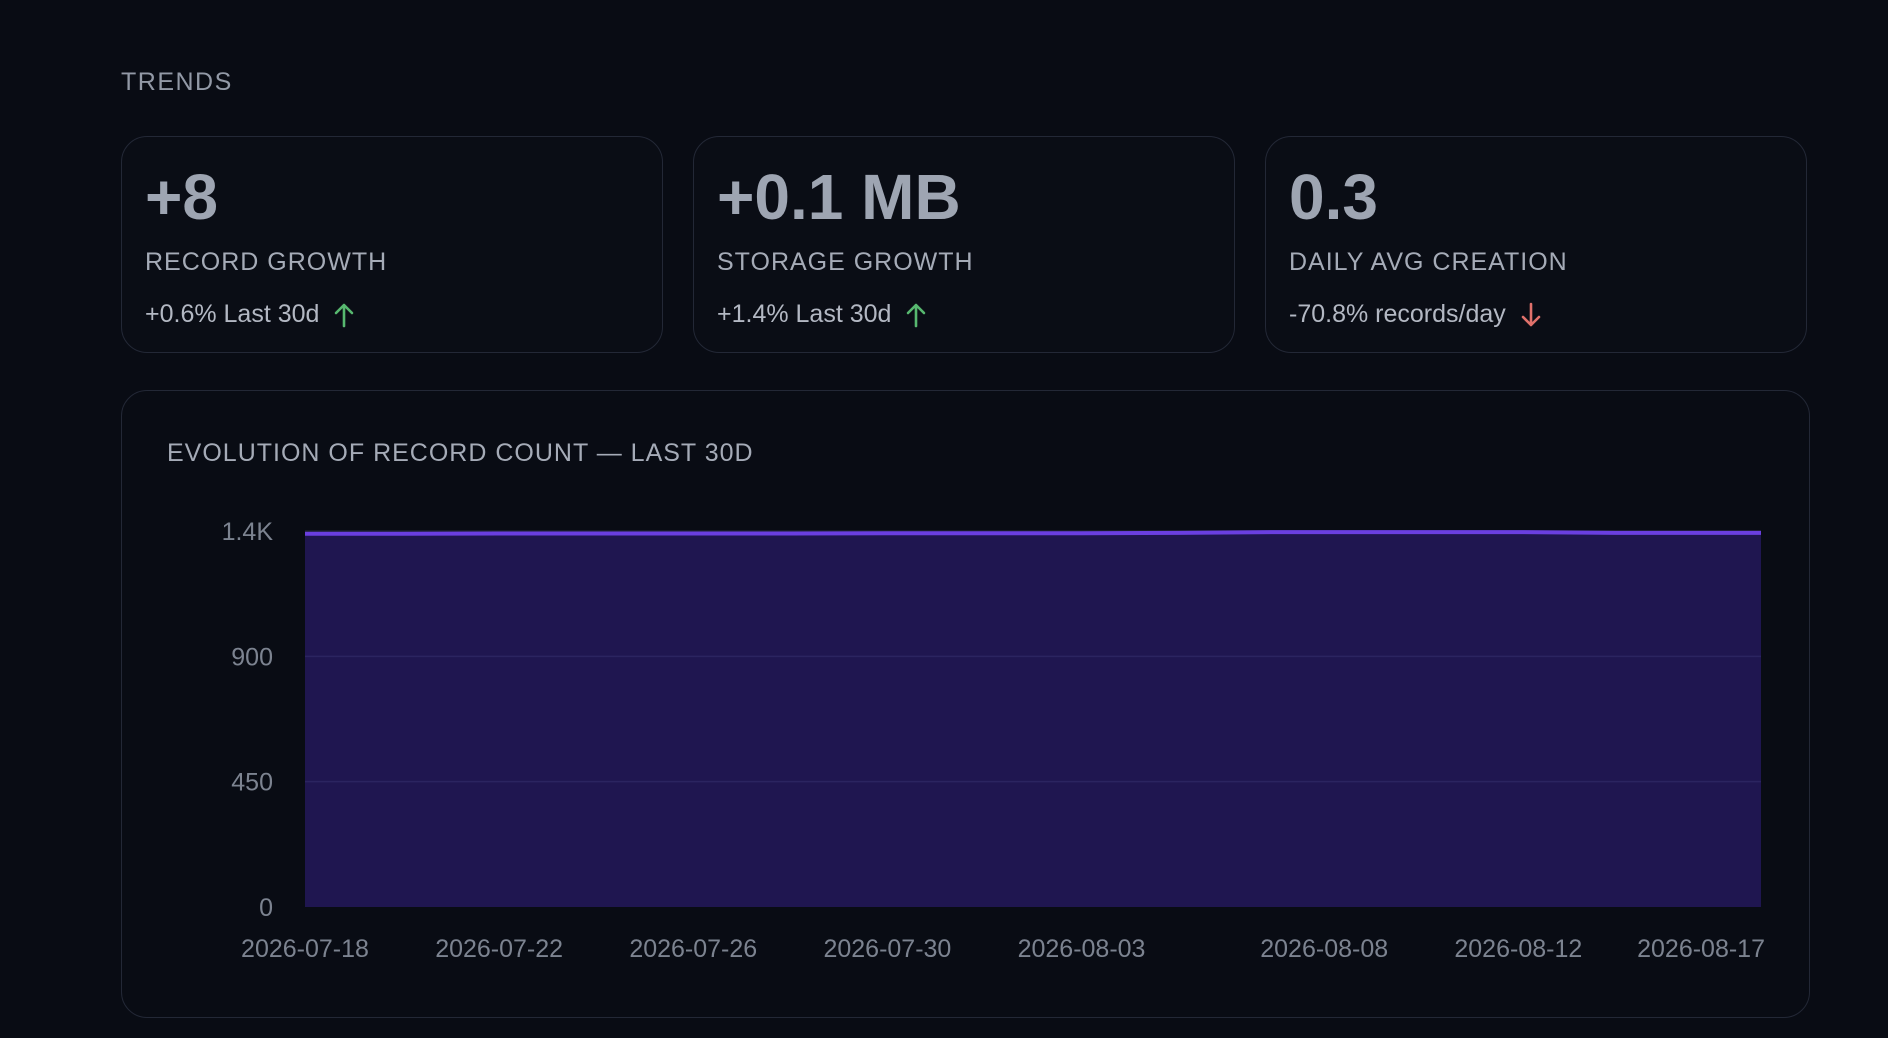  I want to click on storage-growth-card: +0.1 MB STORAGE GROWTH +1.4% Last 30d, so click(964, 244).